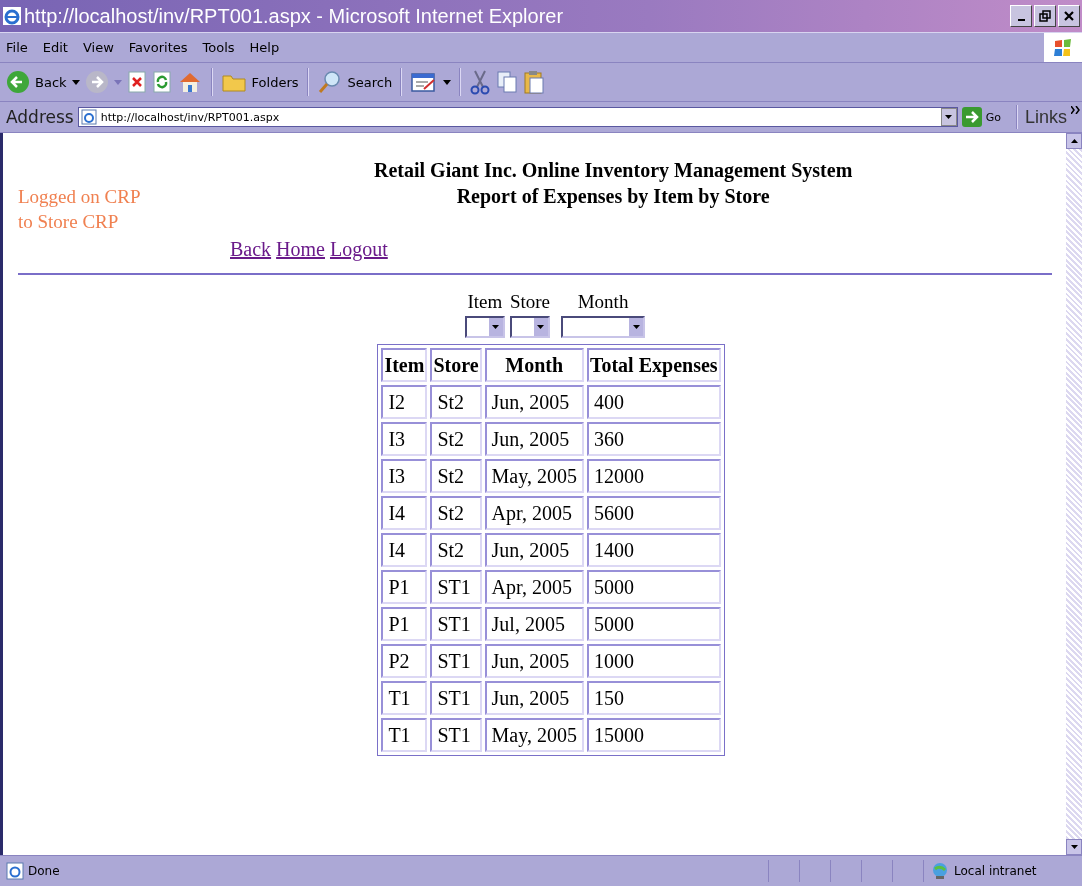  What do you see at coordinates (259, 82) in the screenshot?
I see `folders-button: Folders` at bounding box center [259, 82].